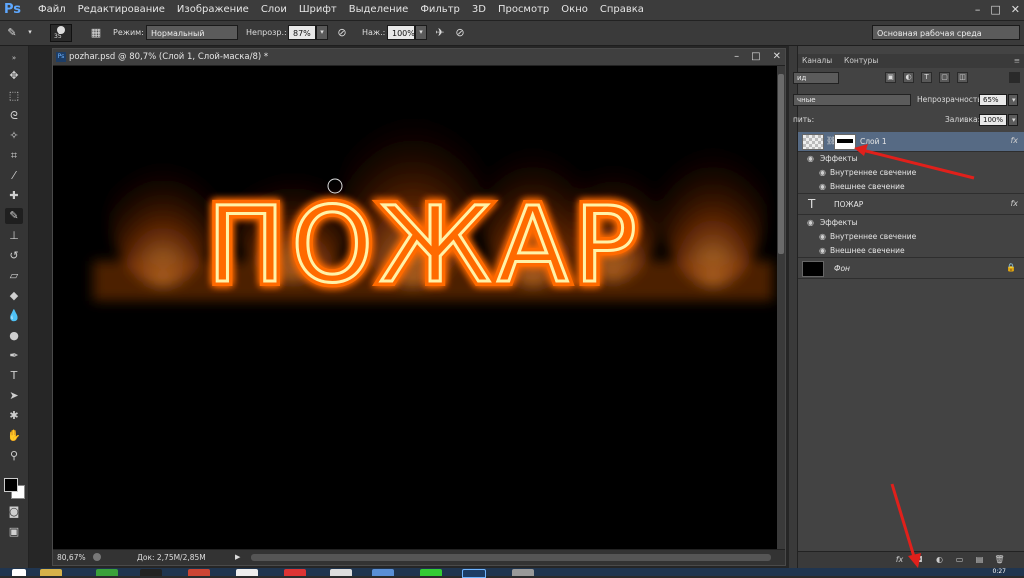  I want to click on filter-smart-object-icon: ◫, so click(962, 77).